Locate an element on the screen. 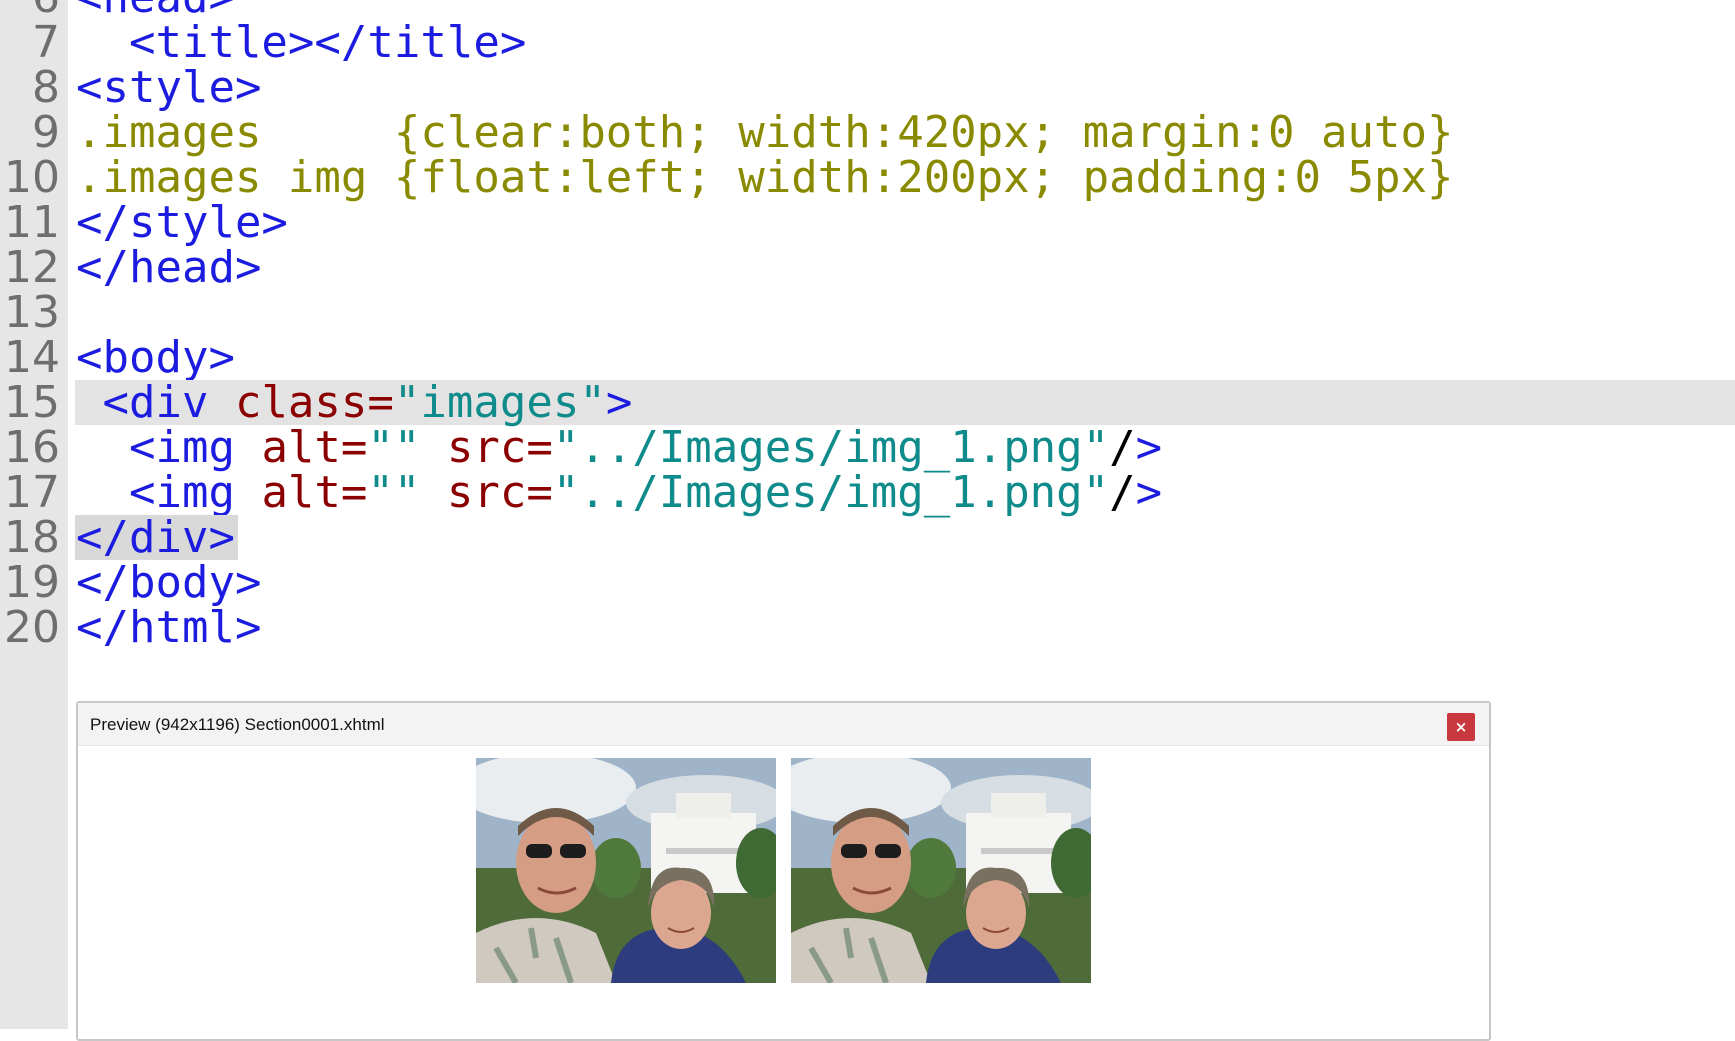  code-line: 18 </div> is located at coordinates (867, 537).